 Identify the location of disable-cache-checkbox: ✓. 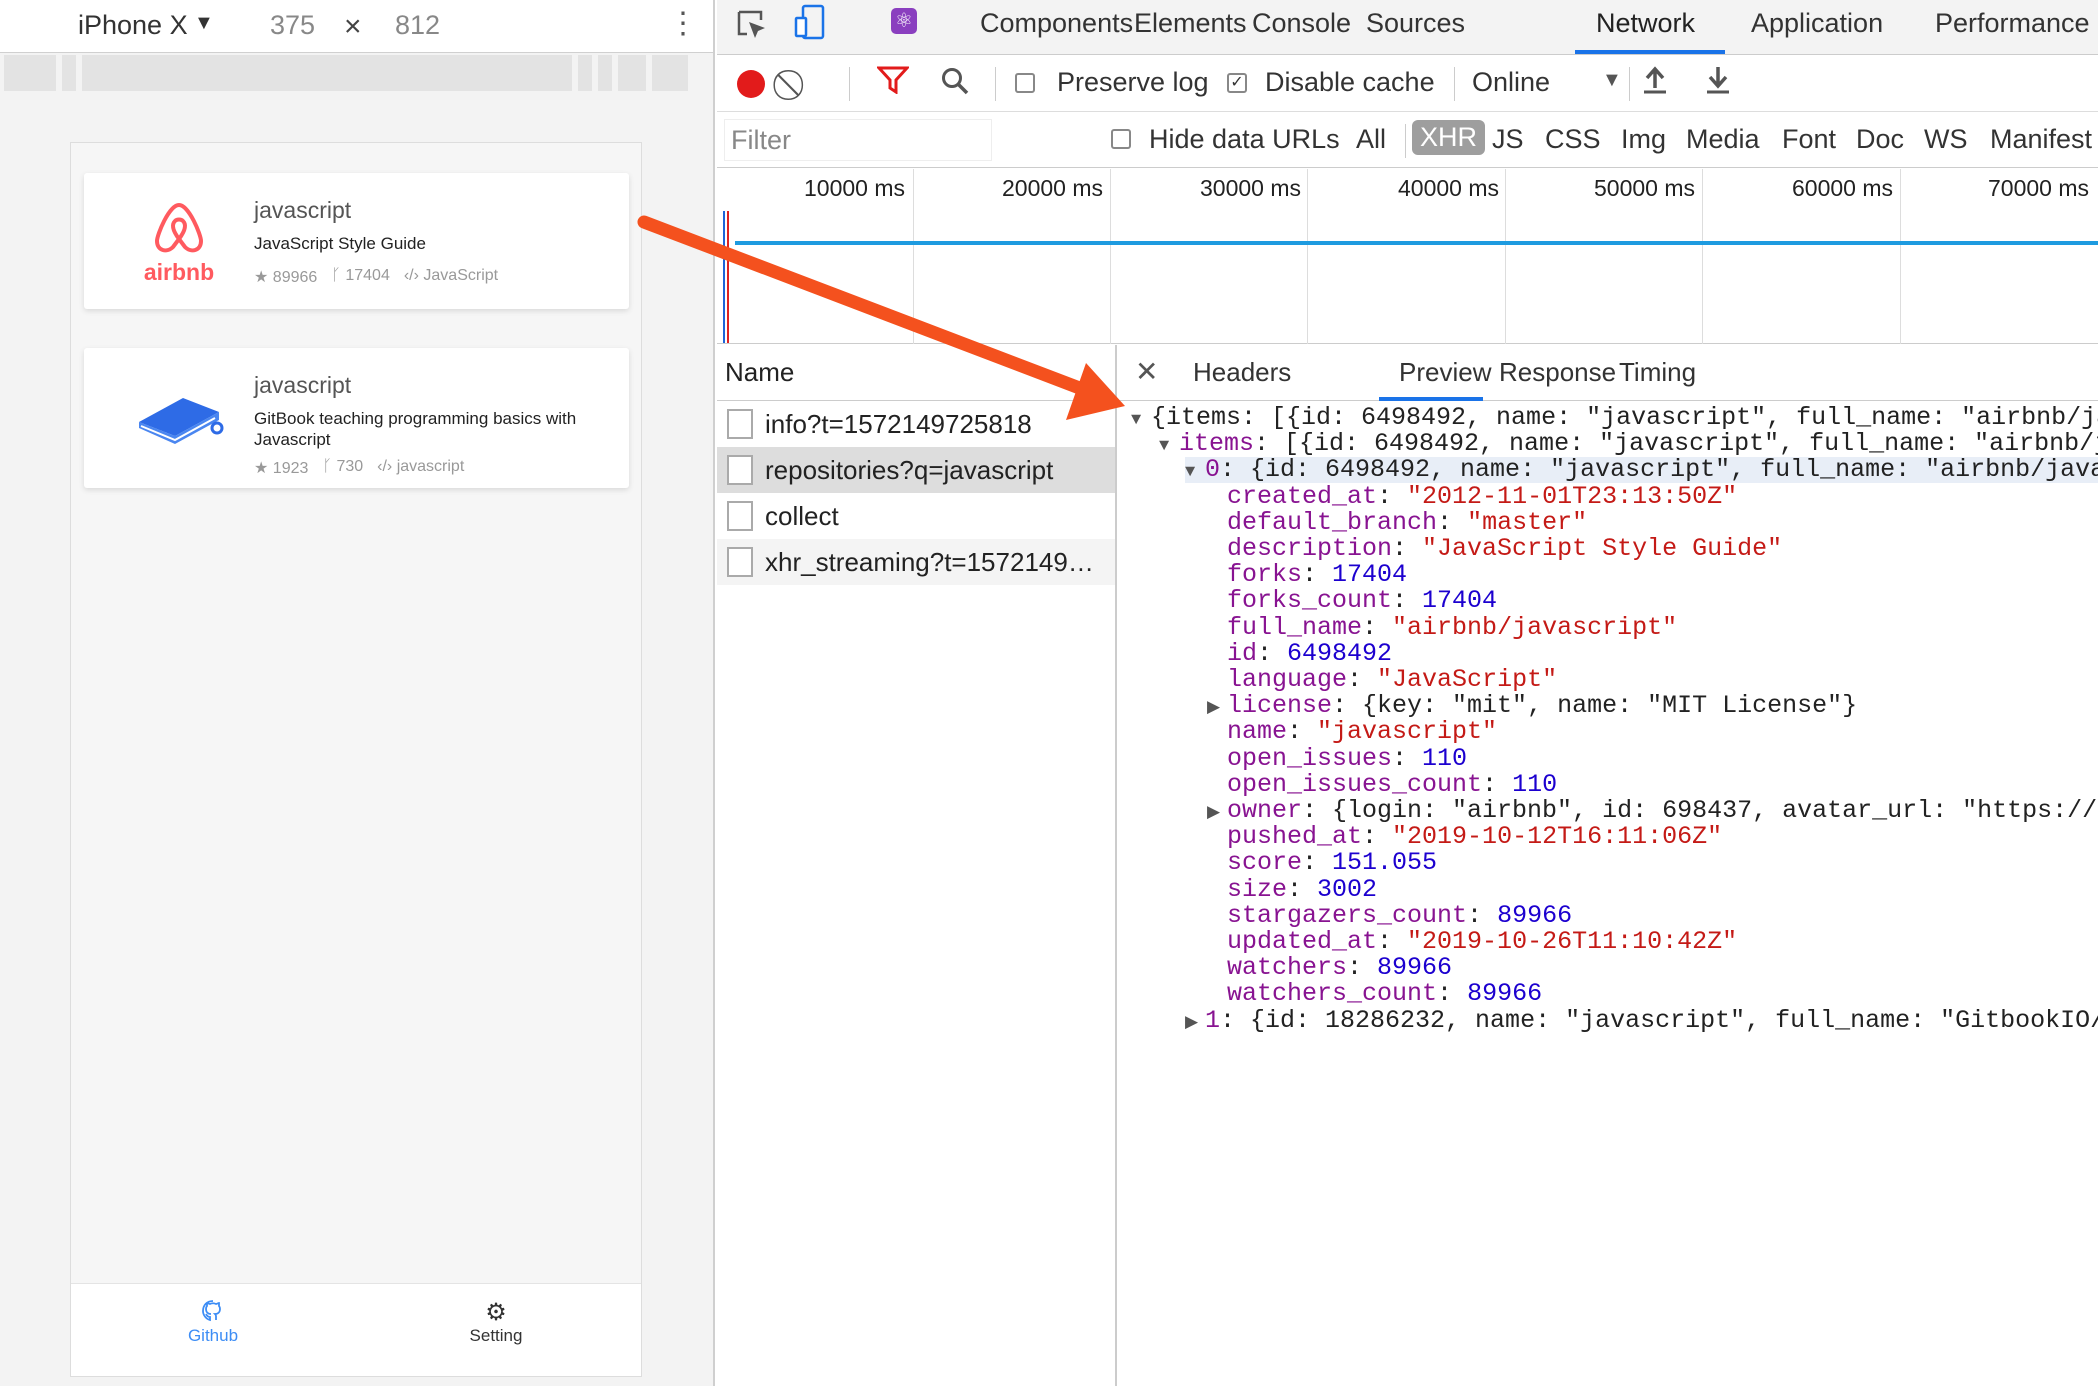
(1237, 83).